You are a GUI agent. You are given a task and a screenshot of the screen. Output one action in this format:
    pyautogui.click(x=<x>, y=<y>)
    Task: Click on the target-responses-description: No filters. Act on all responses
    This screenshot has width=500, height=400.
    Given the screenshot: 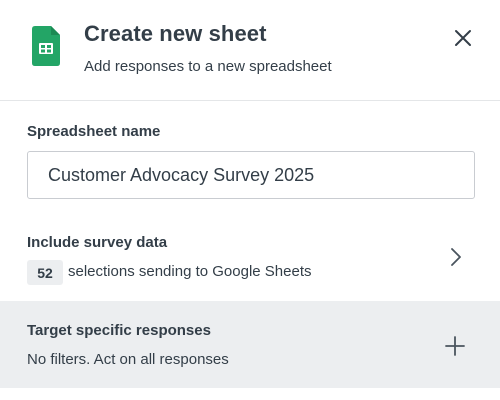 What is the action you would take?
    pyautogui.click(x=128, y=359)
    